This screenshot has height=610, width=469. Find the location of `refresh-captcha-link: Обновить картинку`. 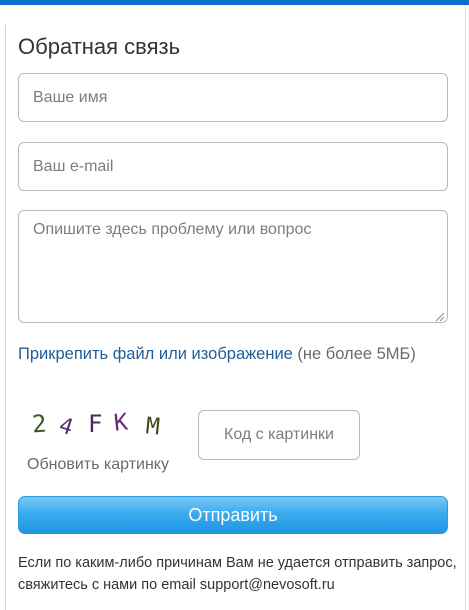

refresh-captcha-link: Обновить картинку is located at coordinates (98, 465).